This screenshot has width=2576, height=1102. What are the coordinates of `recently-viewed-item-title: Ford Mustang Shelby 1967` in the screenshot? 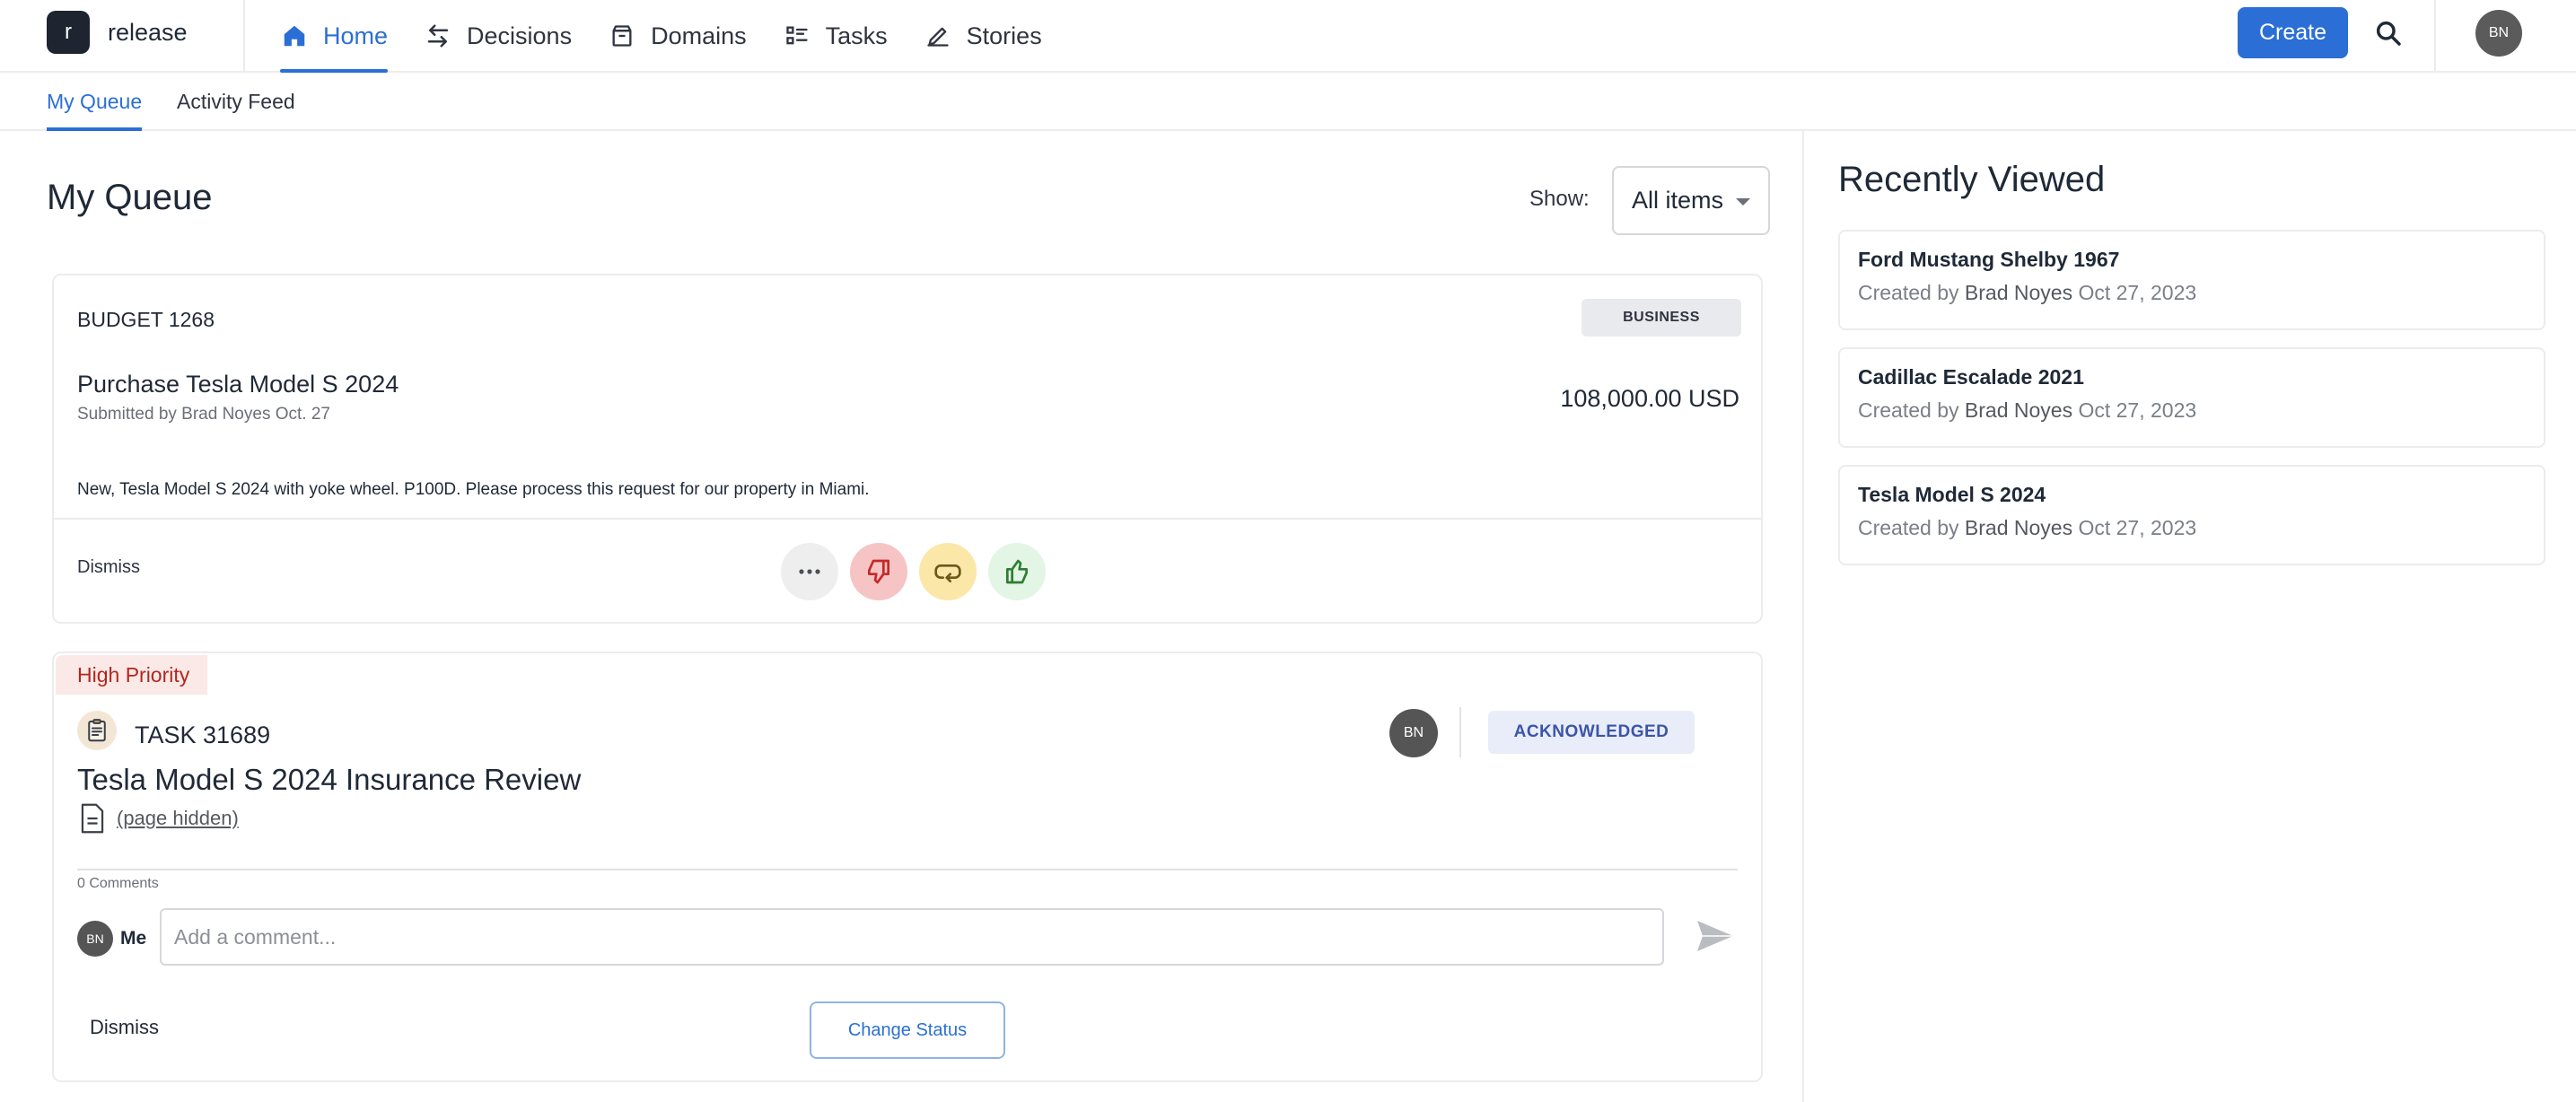 It's located at (1989, 259).